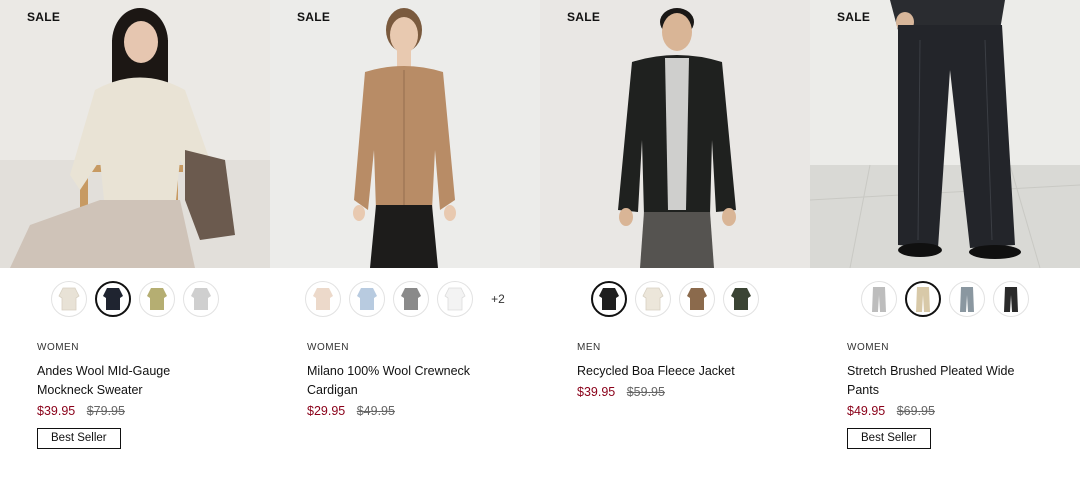 The image size is (1080, 493). I want to click on original-price: $49.95, so click(375, 411).